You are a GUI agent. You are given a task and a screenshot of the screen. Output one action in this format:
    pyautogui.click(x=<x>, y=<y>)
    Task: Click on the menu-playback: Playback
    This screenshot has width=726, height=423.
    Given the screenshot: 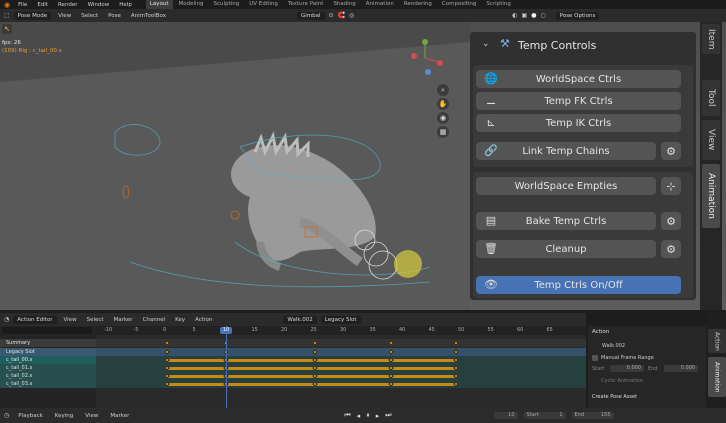 What is the action you would take?
    pyautogui.click(x=30, y=416)
    